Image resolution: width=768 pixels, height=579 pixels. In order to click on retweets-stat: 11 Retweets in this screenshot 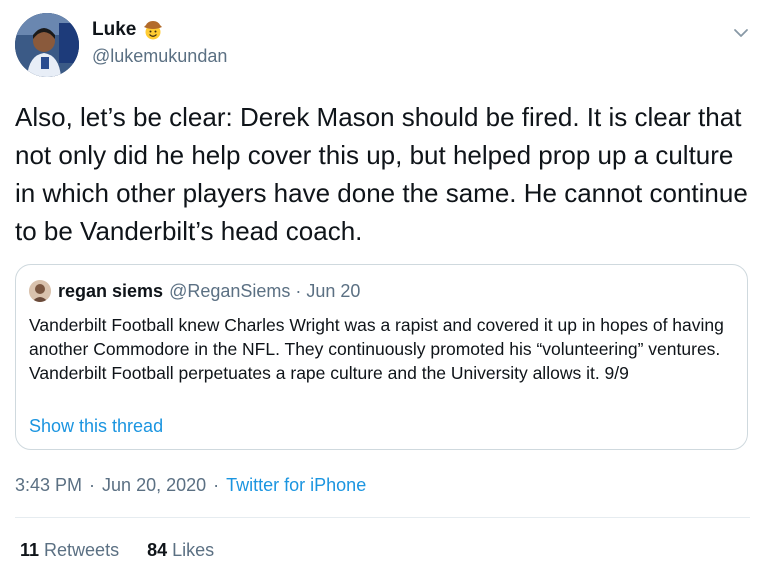, I will do `click(69, 550)`.